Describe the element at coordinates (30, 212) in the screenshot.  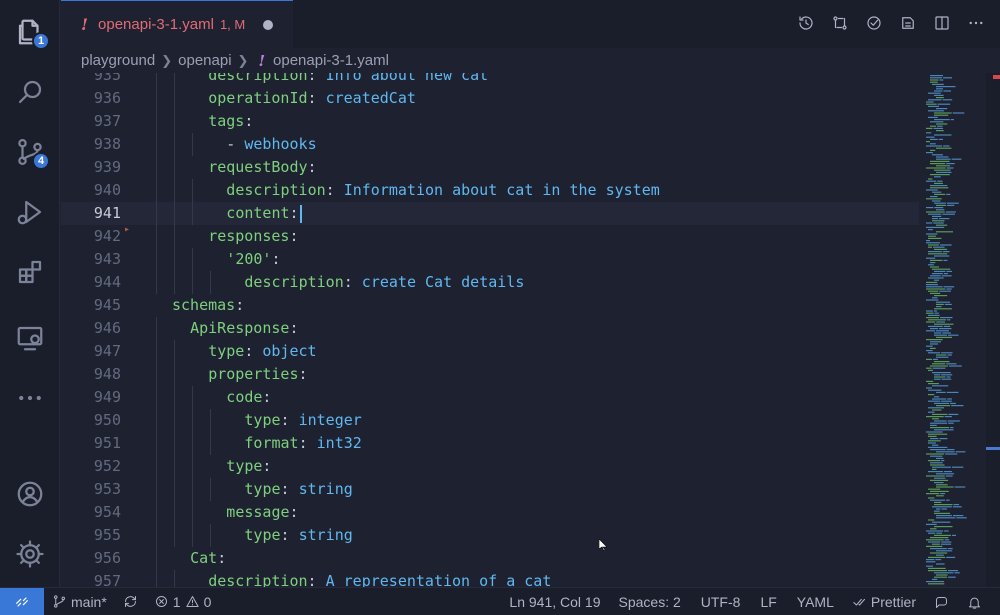
I see `run-debug-icon` at that location.